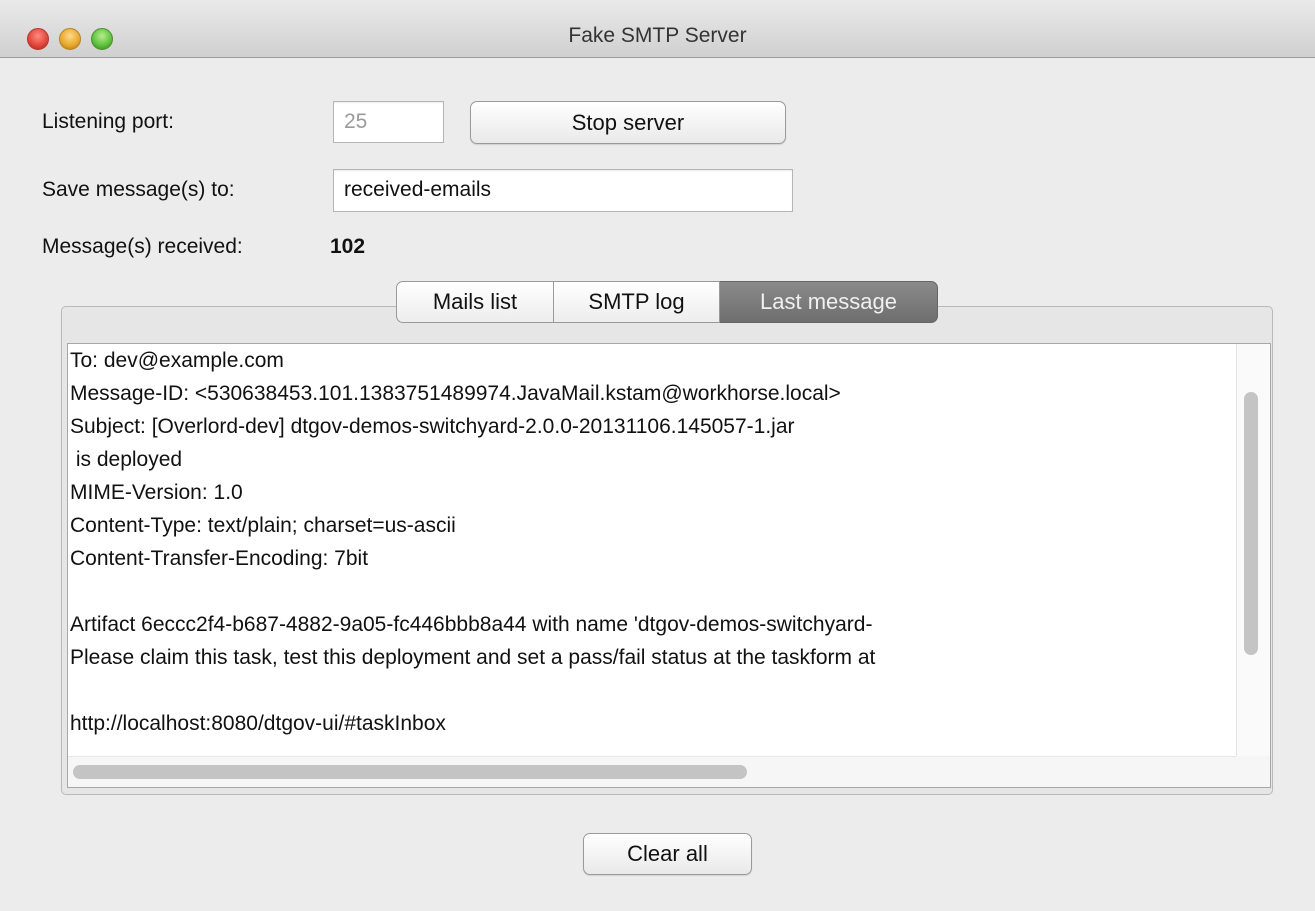  What do you see at coordinates (475, 302) in the screenshot?
I see `tab-mails-list: Mails list` at bounding box center [475, 302].